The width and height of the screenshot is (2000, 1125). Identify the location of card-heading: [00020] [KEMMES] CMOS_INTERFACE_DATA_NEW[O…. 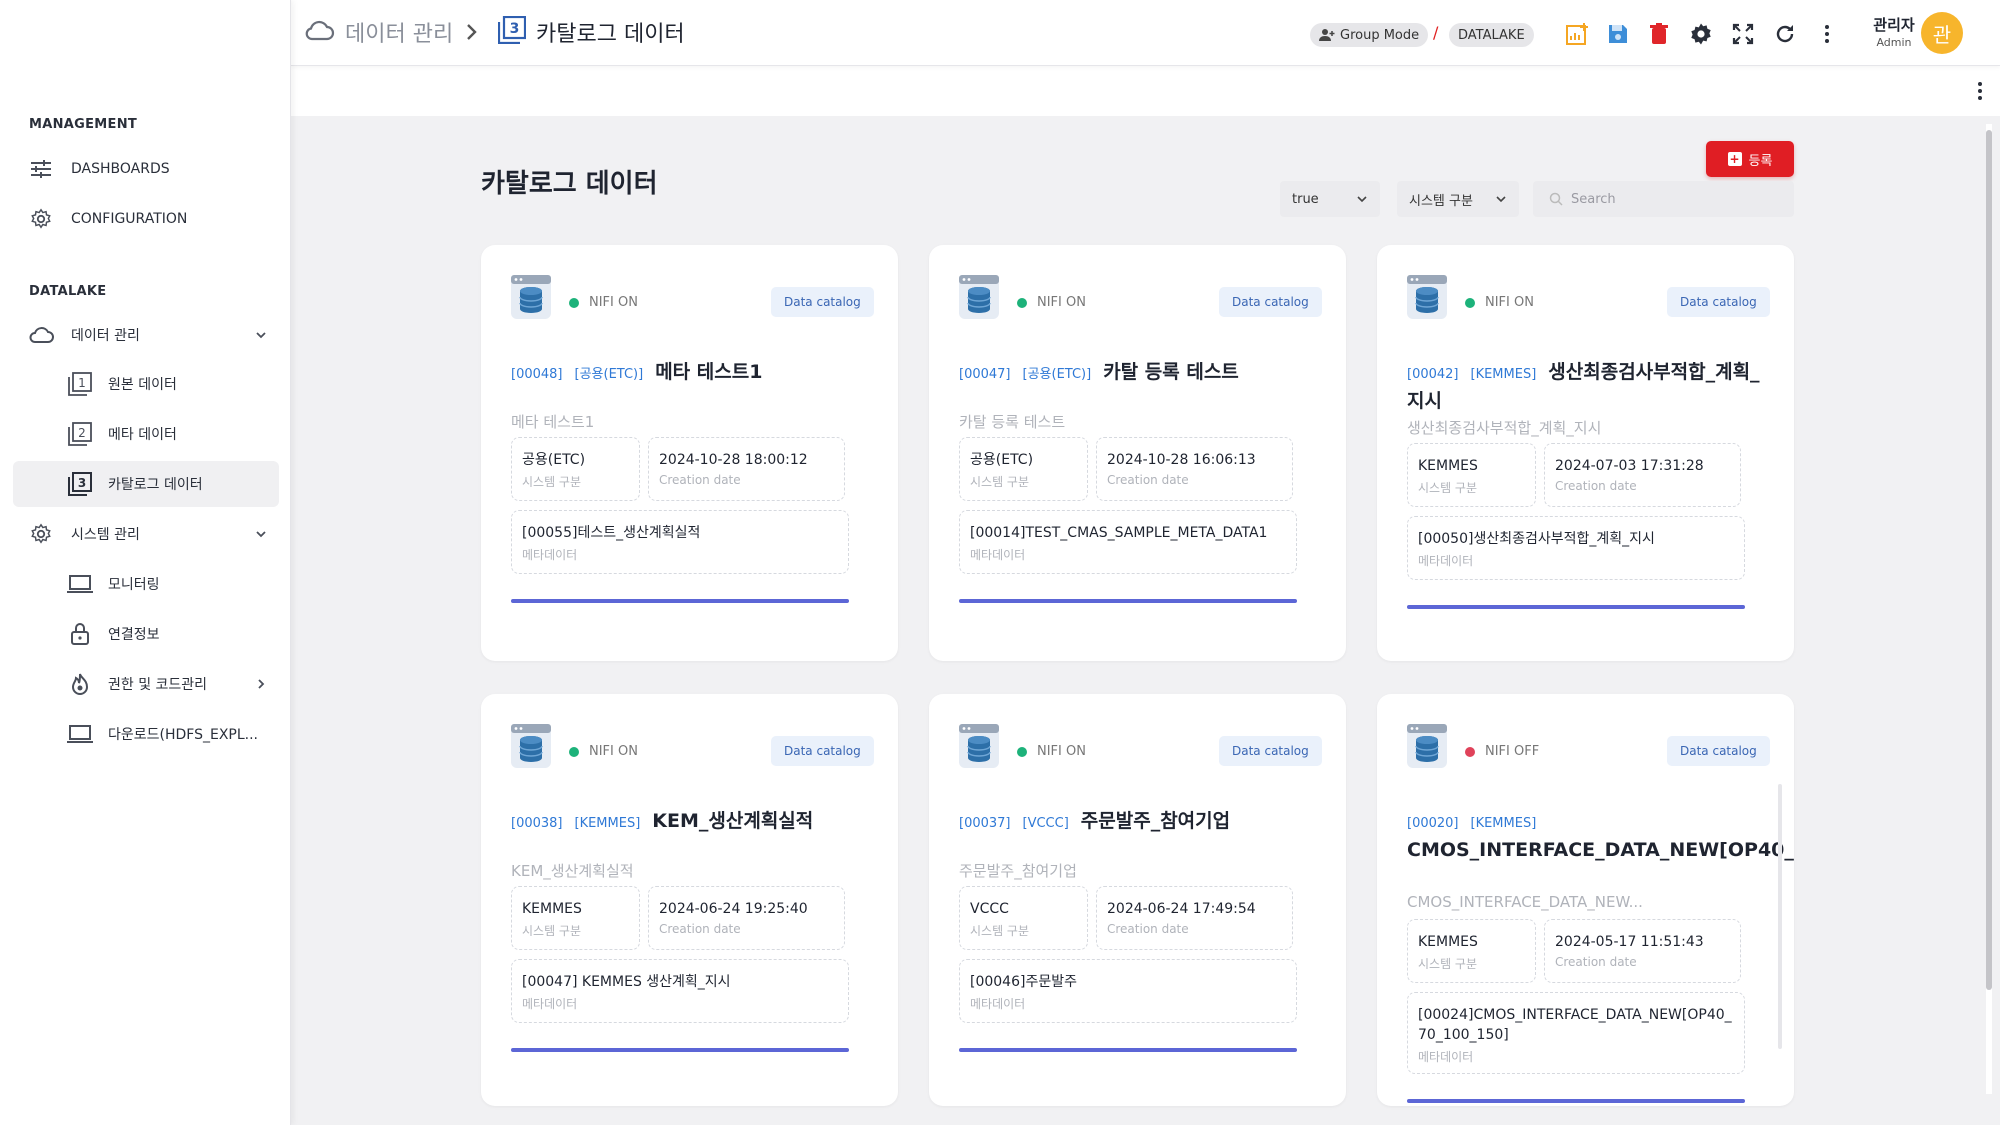
(1600, 836).